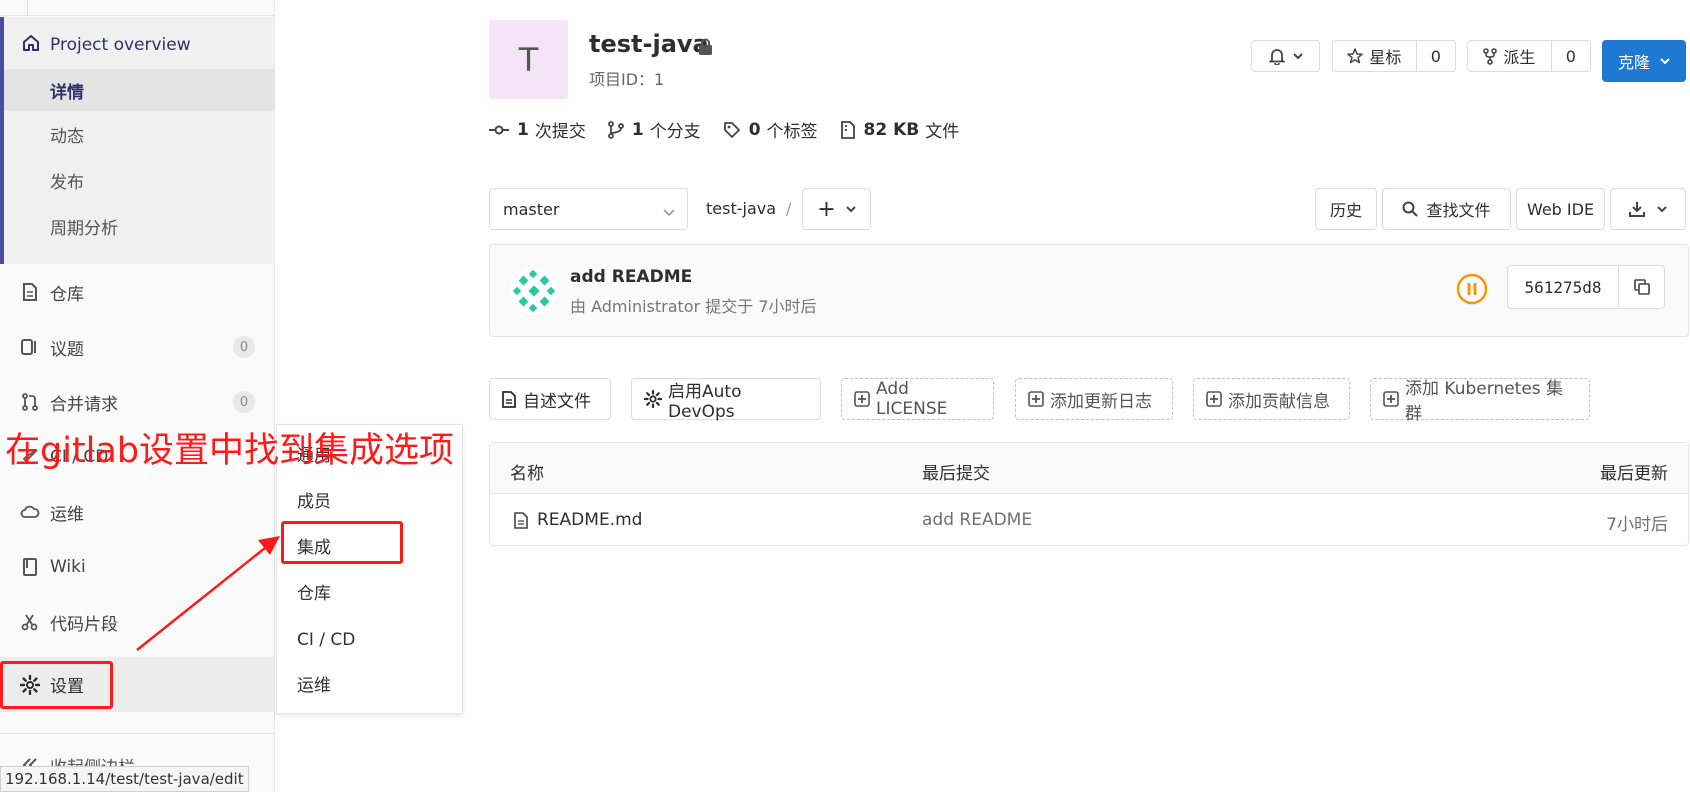  I want to click on sidebar-item-label: 代码片段, so click(84, 624).